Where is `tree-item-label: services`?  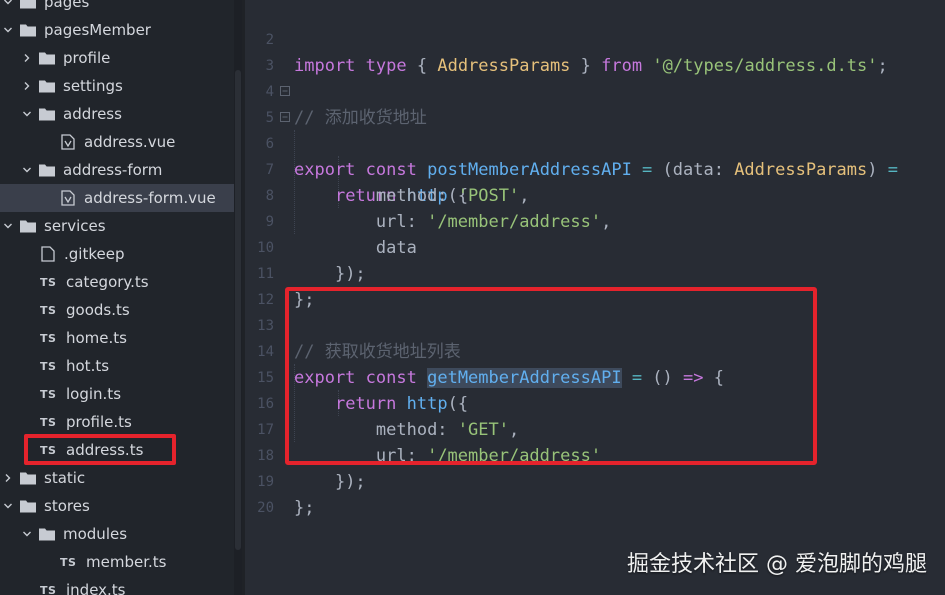
tree-item-label: services is located at coordinates (75, 226).